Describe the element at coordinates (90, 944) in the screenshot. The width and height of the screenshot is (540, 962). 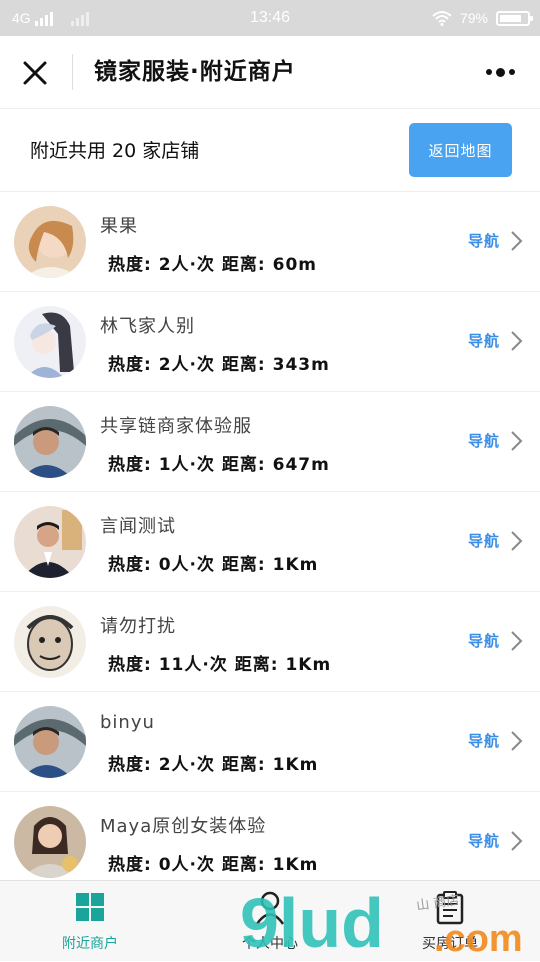
I see `tab-label: 附近商户` at that location.